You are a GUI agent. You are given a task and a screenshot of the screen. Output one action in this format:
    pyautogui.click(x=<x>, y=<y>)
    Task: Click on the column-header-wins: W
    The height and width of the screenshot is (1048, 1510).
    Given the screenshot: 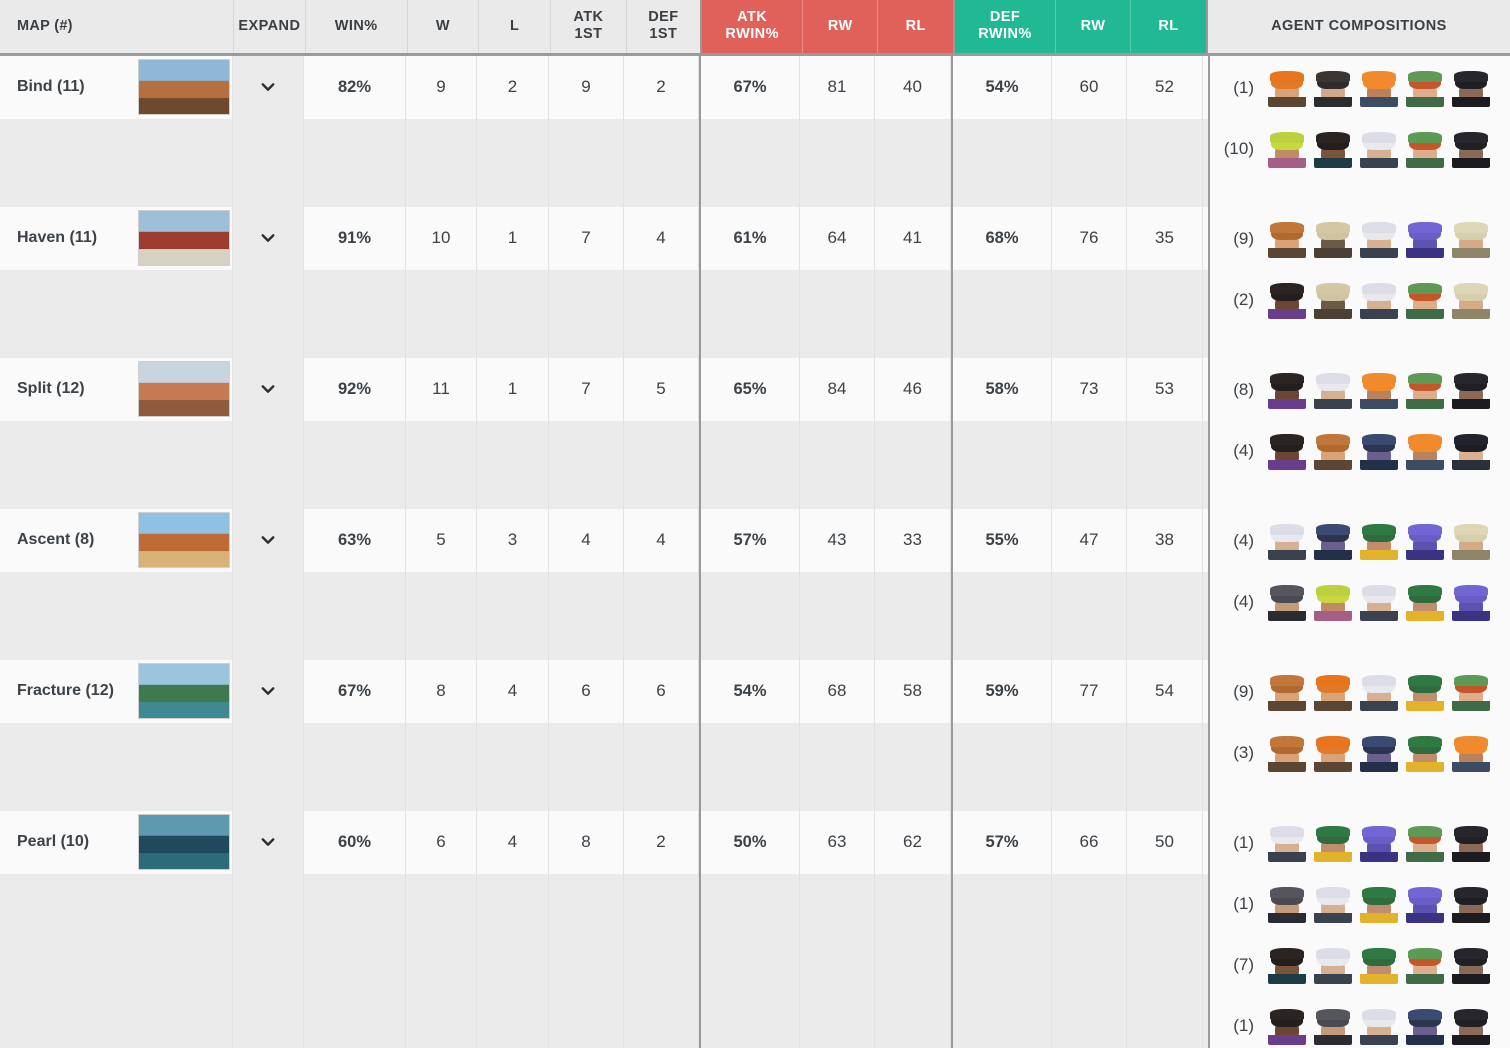 What is the action you would take?
    pyautogui.click(x=443, y=28)
    